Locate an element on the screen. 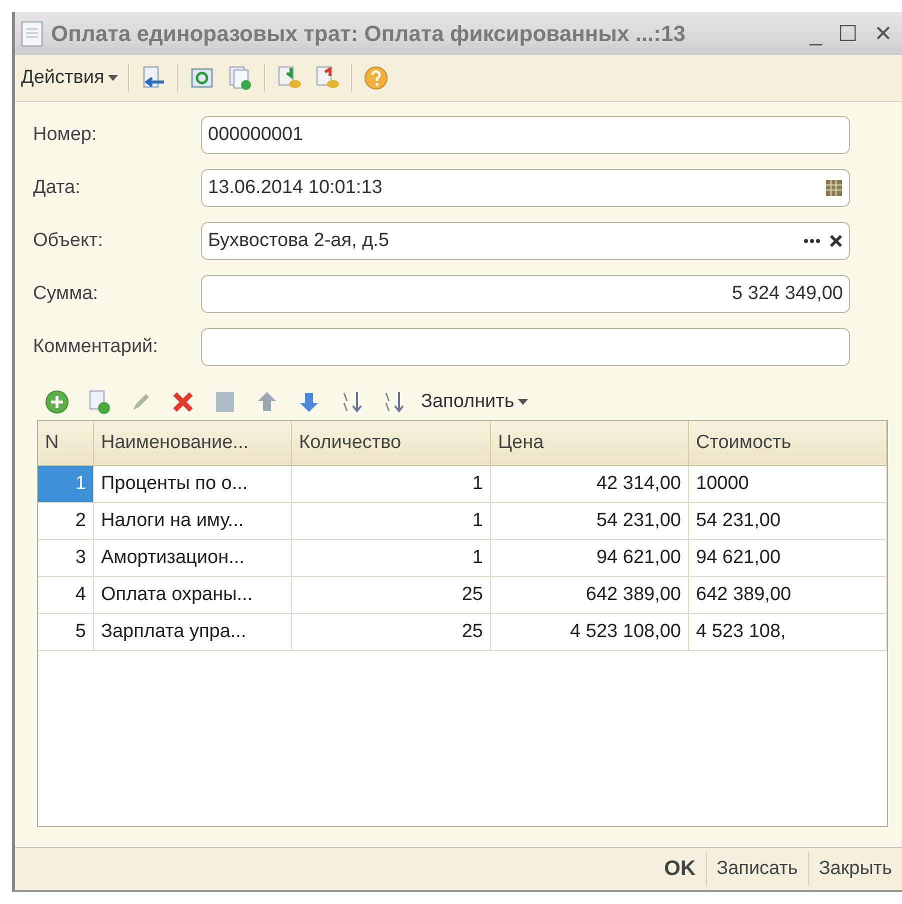  add-button is located at coordinates (57, 402).